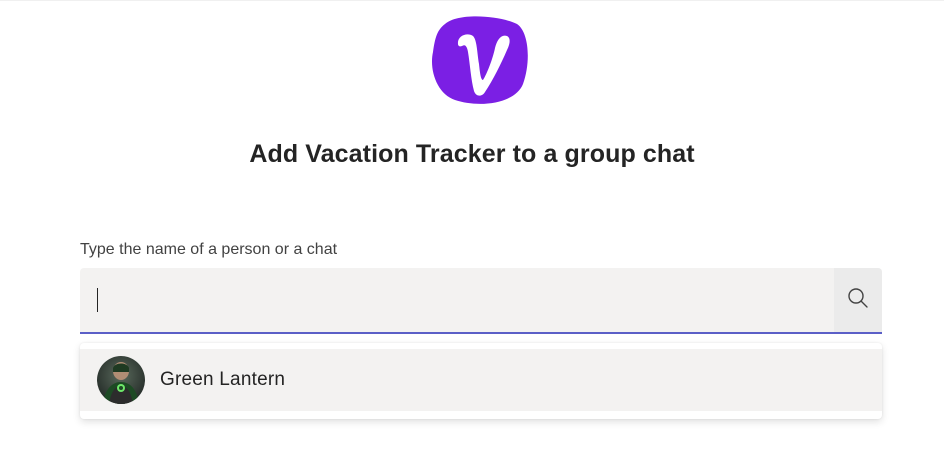  Describe the element at coordinates (209, 249) in the screenshot. I see `search-field-label: Type the name of a person or a chat` at that location.